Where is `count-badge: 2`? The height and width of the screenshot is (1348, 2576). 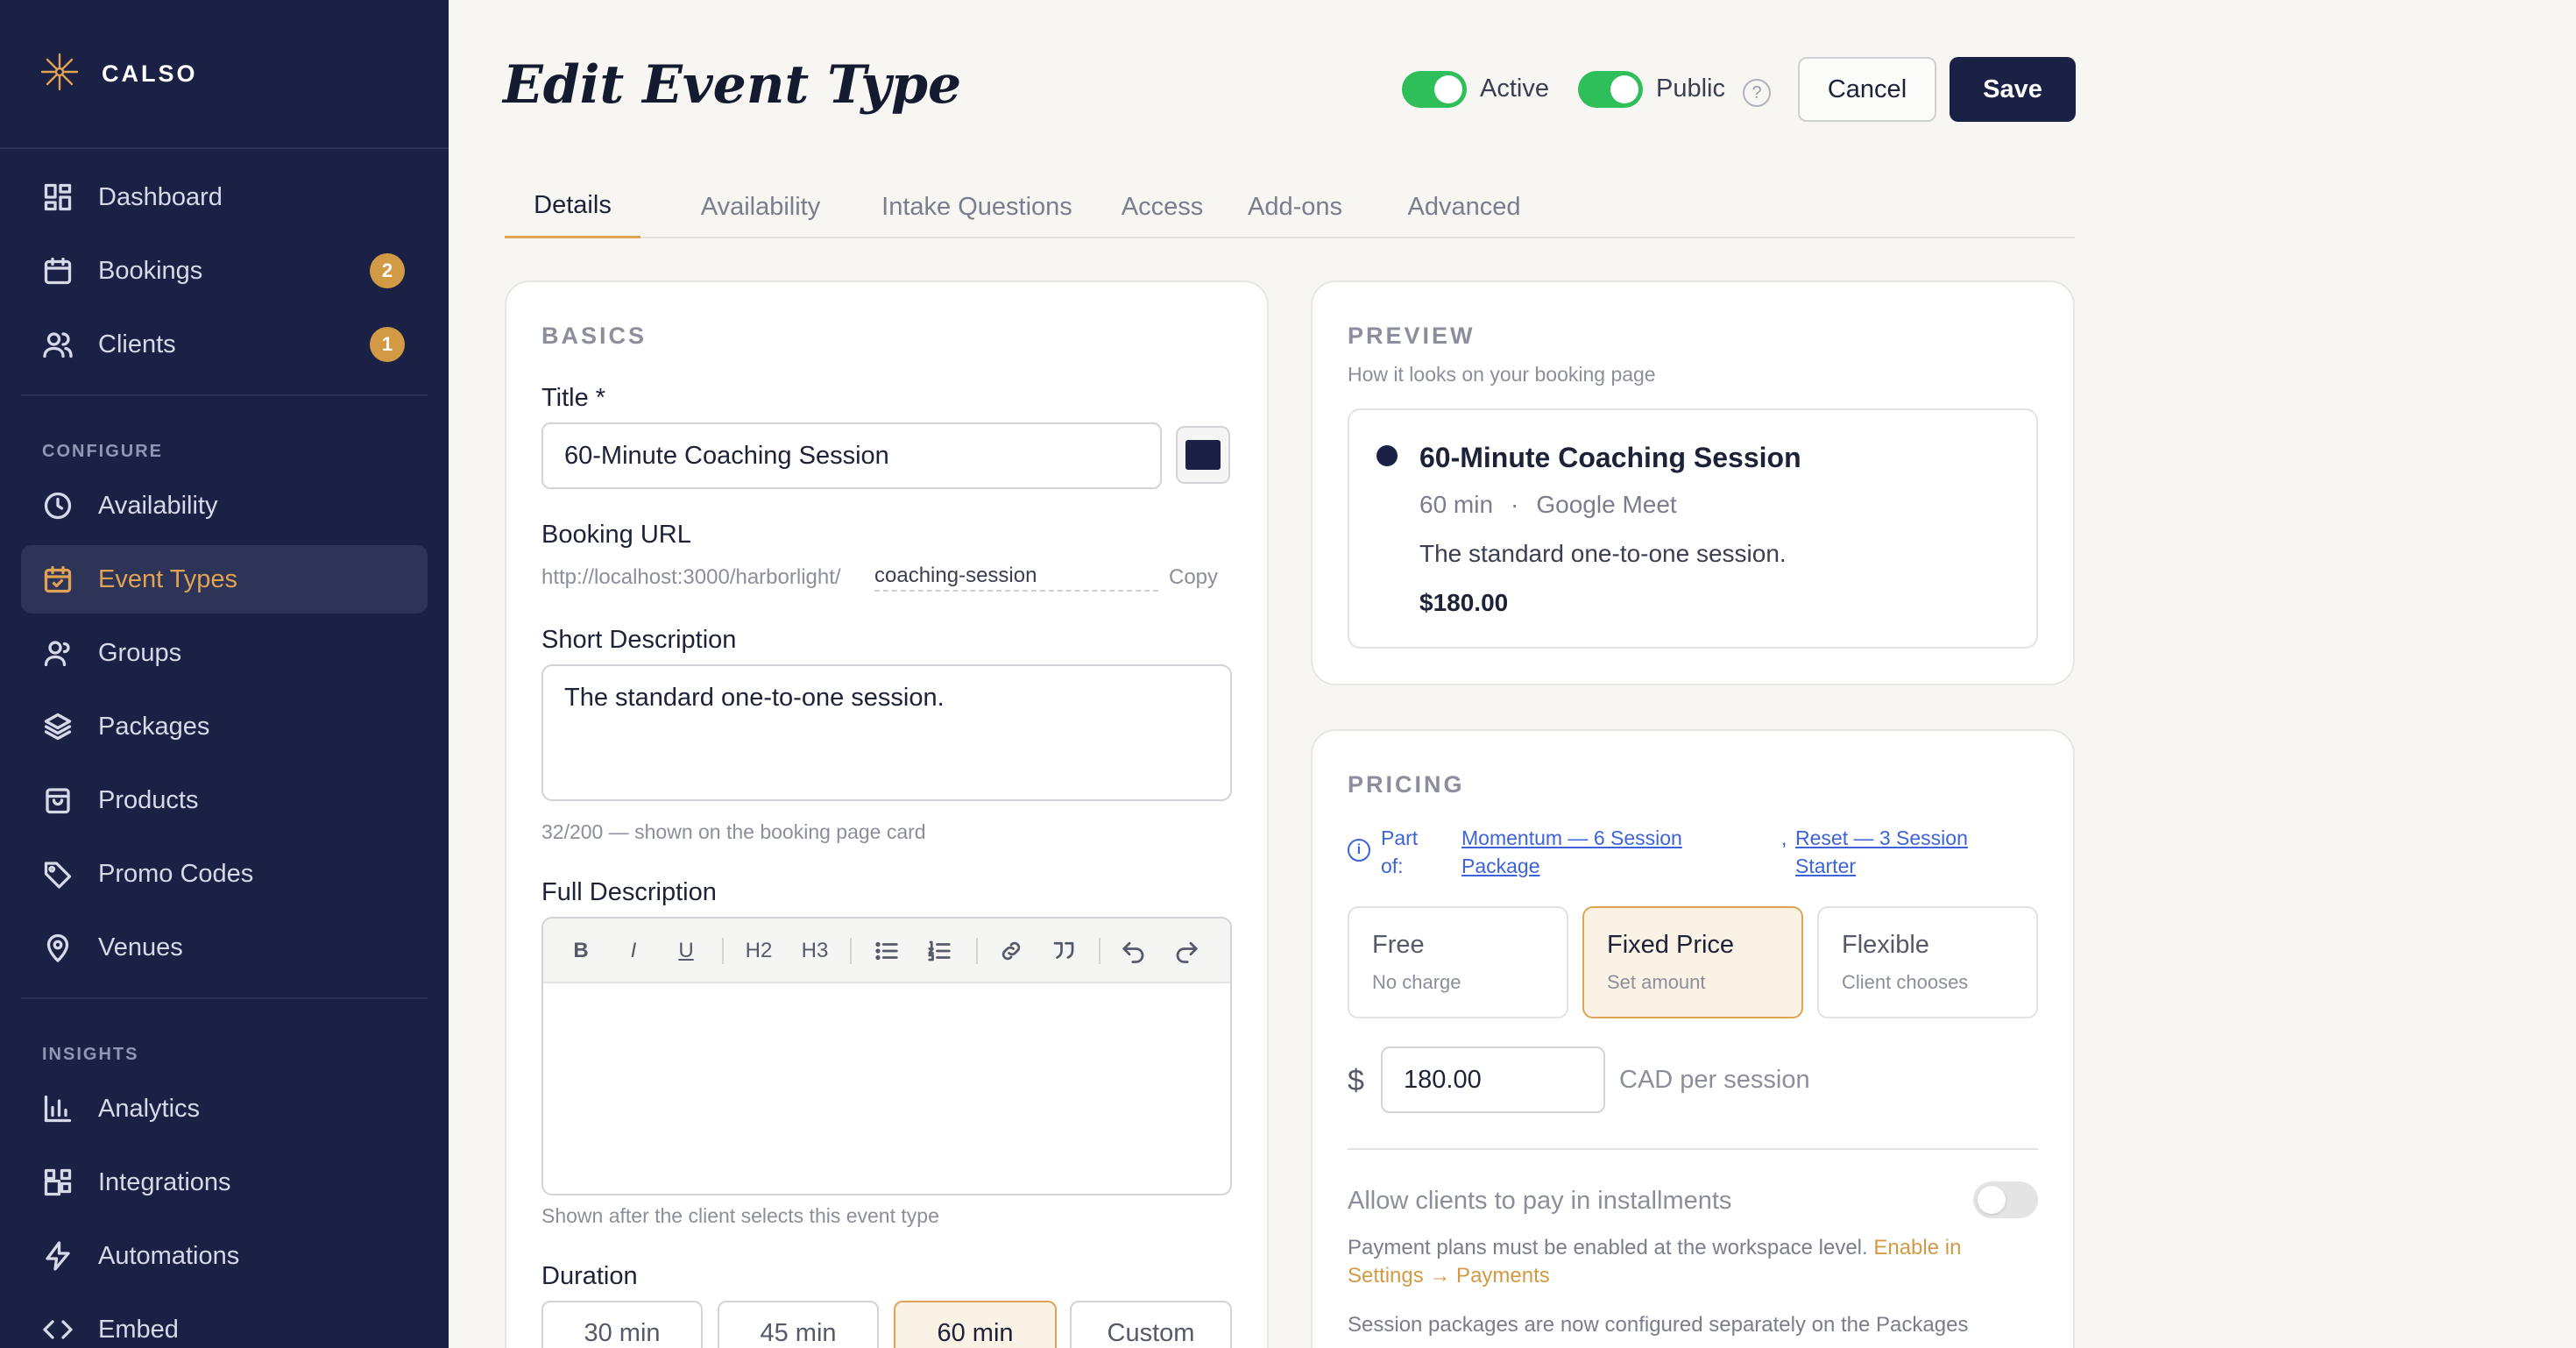
count-badge: 2 is located at coordinates (387, 270).